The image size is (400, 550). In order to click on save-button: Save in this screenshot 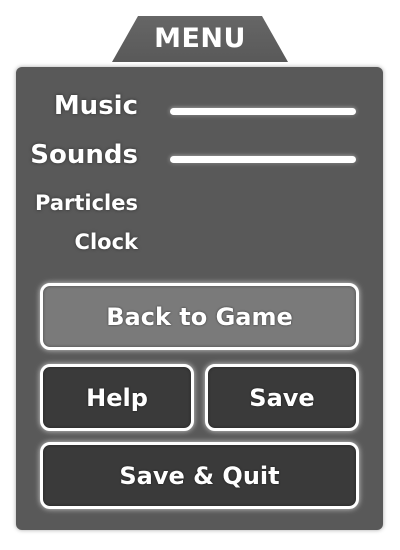, I will do `click(282, 397)`.